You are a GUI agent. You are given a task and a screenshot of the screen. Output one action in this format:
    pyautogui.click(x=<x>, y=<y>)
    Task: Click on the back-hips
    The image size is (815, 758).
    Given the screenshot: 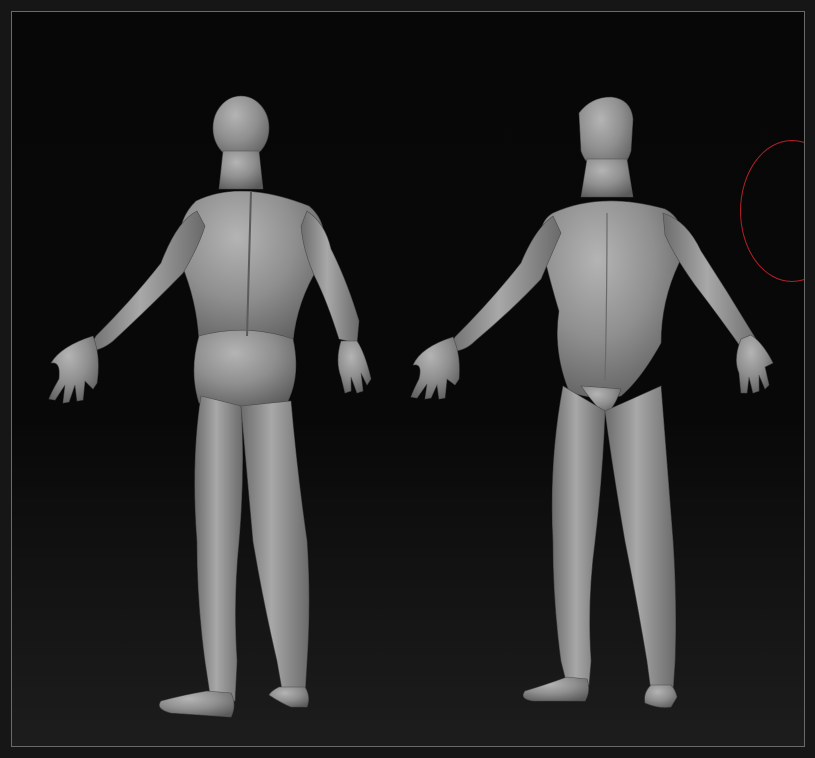 What is the action you would take?
    pyautogui.click(x=245, y=368)
    